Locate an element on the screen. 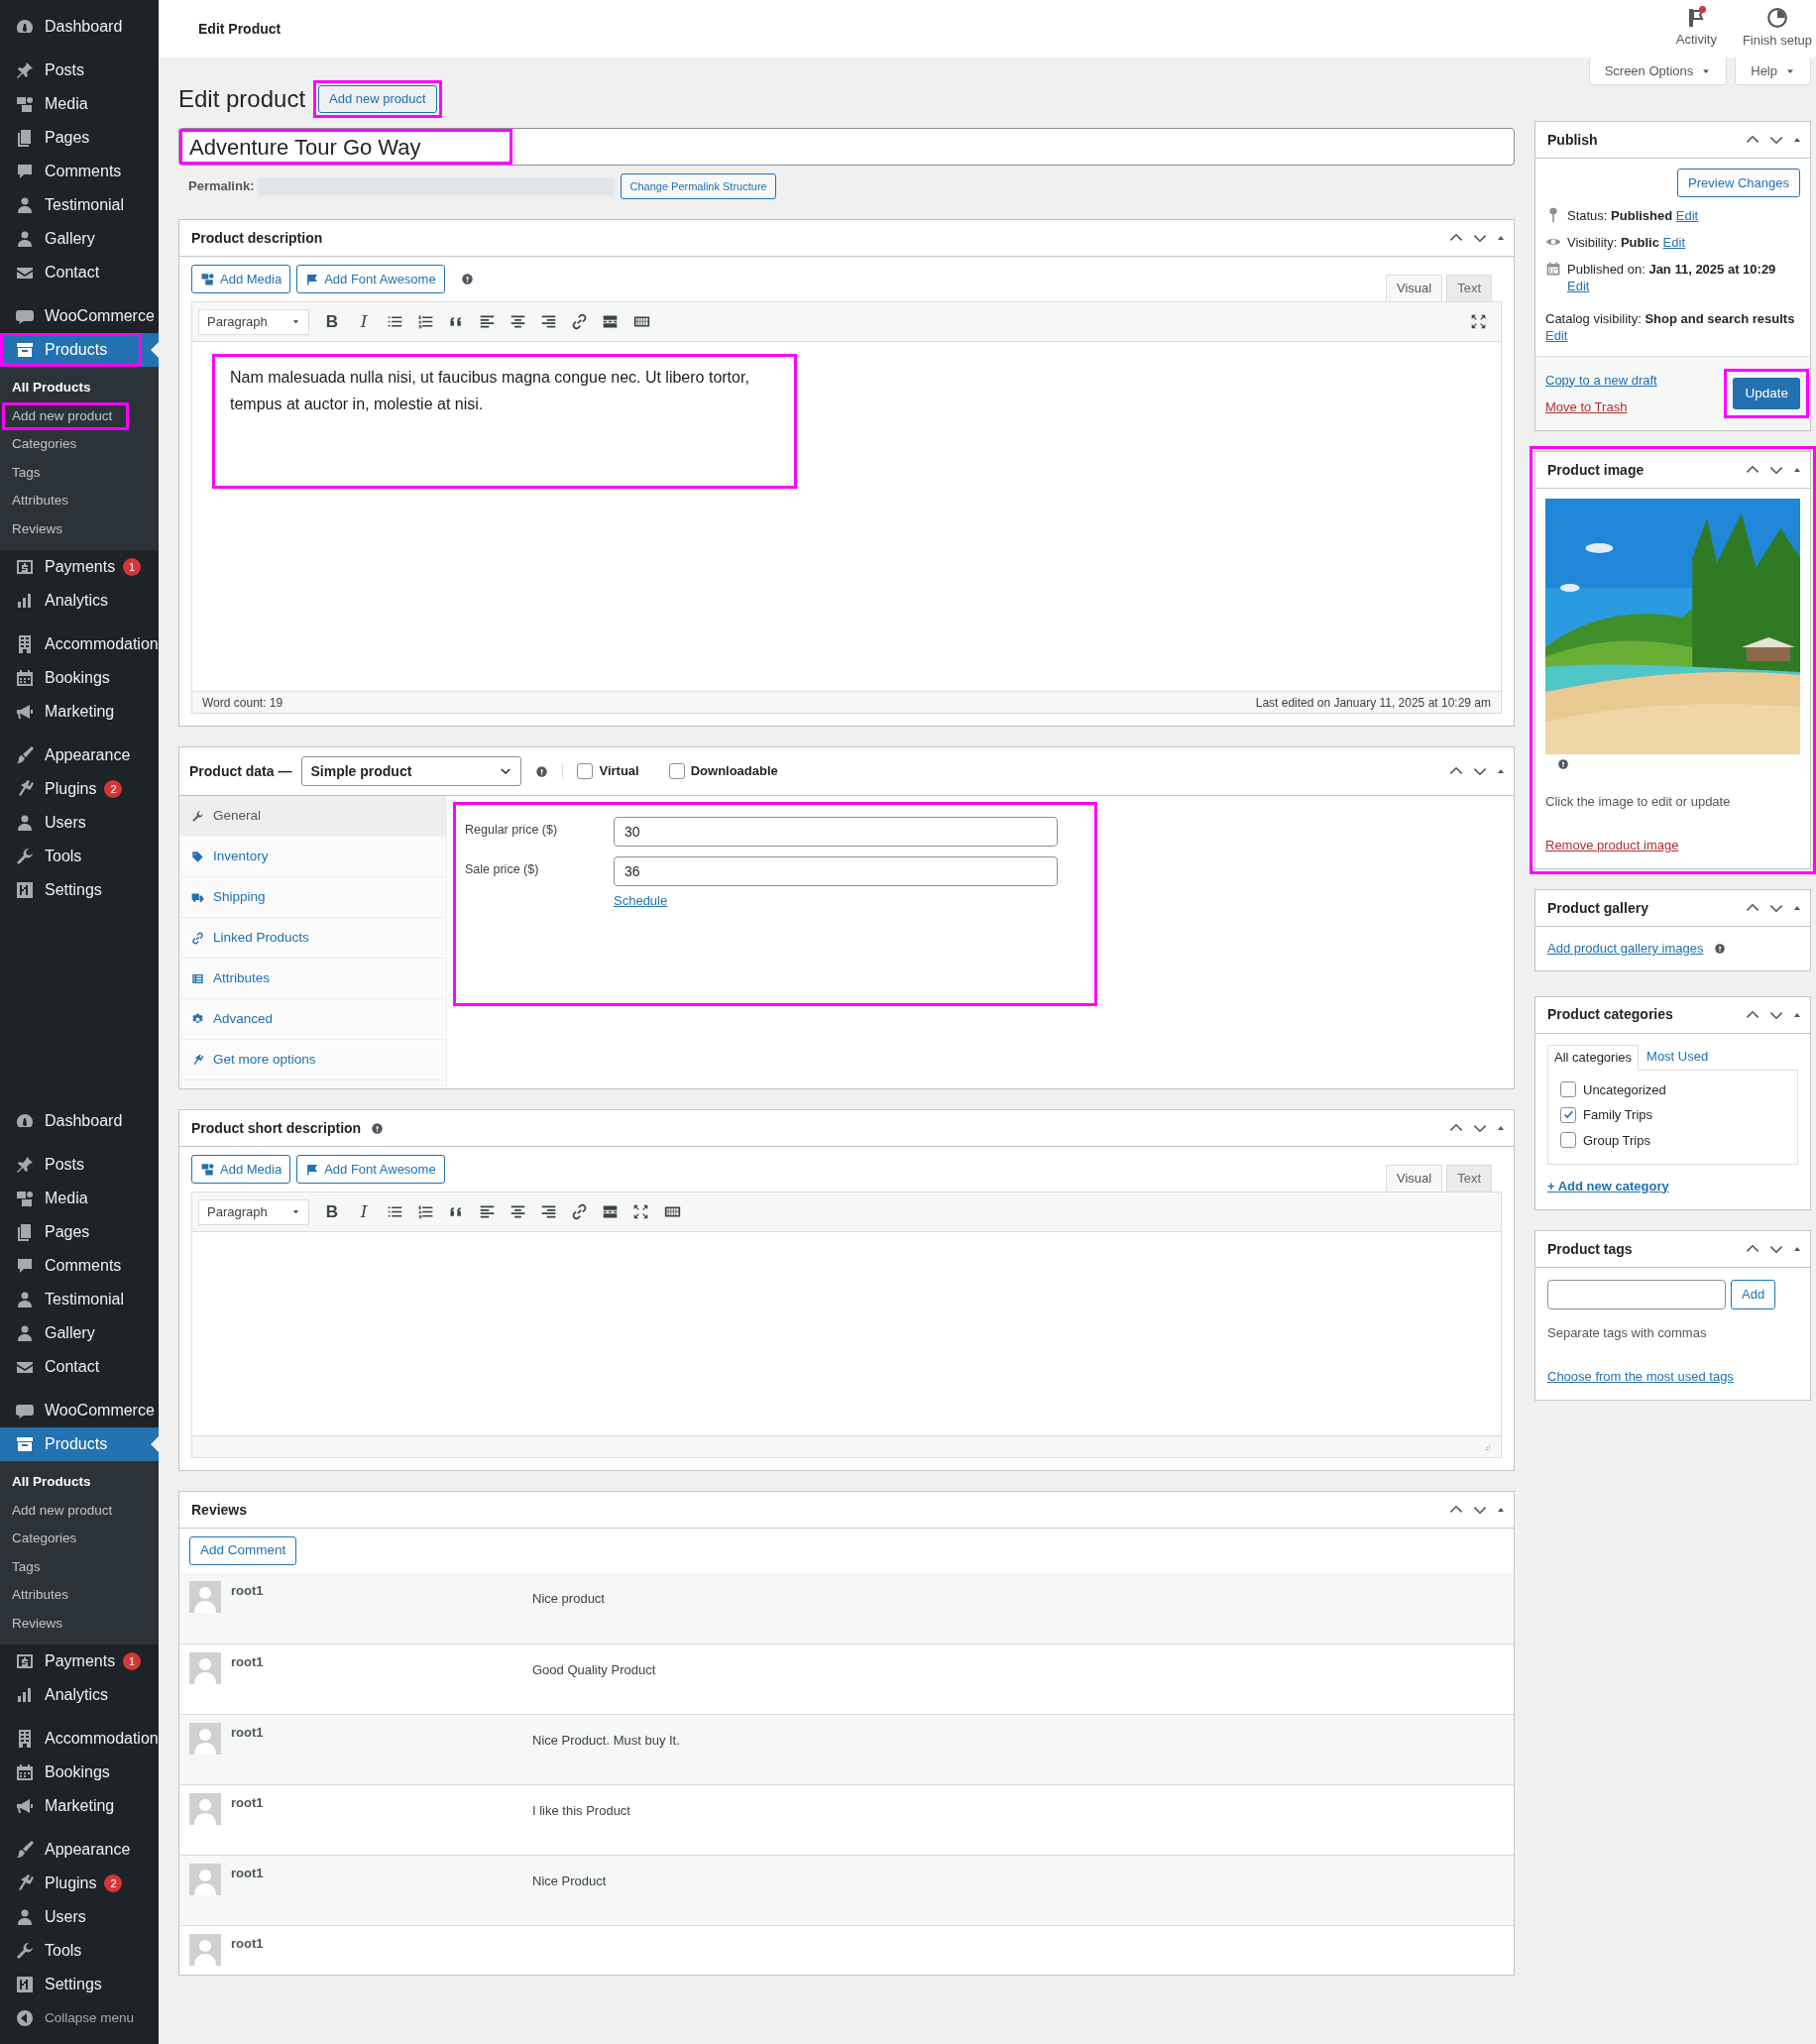 The image size is (1816, 2044). sidebar-item: Accommodation is located at coordinates (79, 644).